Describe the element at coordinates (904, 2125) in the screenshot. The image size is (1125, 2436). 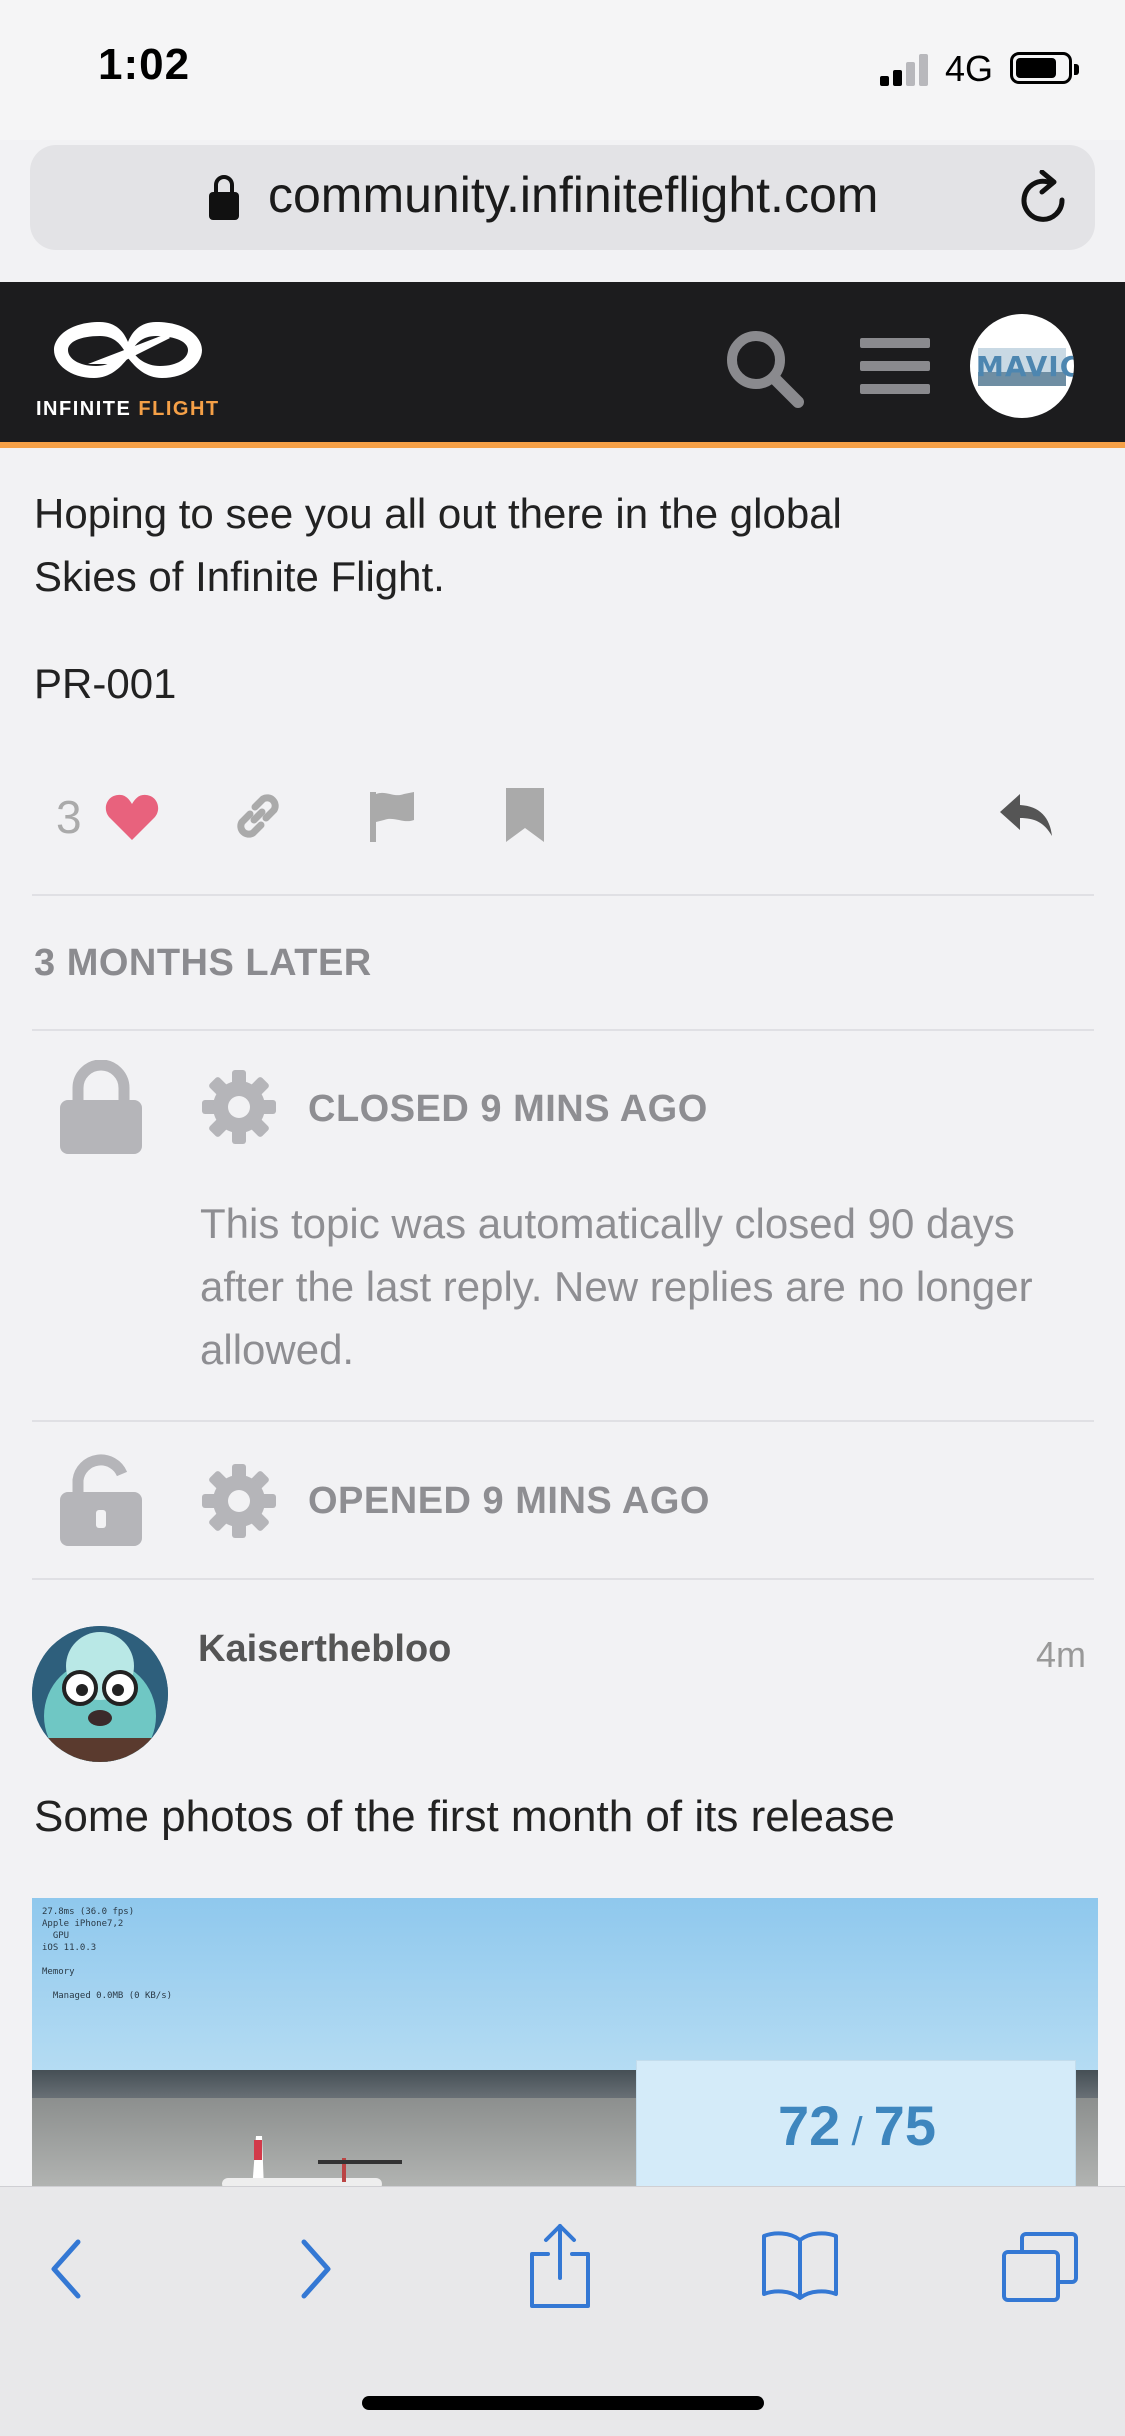
I see `progress-total: 75` at that location.